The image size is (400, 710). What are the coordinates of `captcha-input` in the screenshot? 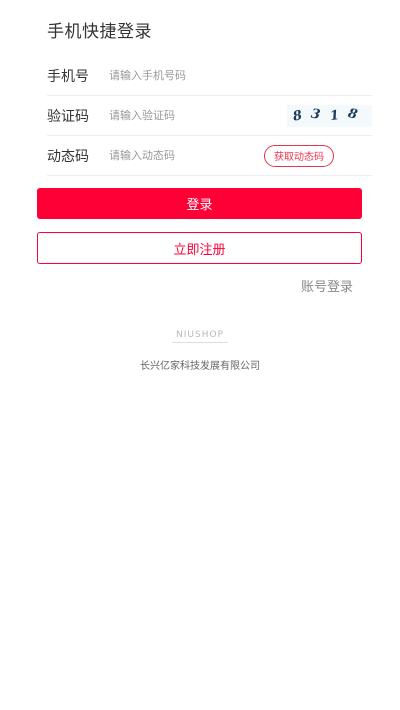 It's located at (198, 115).